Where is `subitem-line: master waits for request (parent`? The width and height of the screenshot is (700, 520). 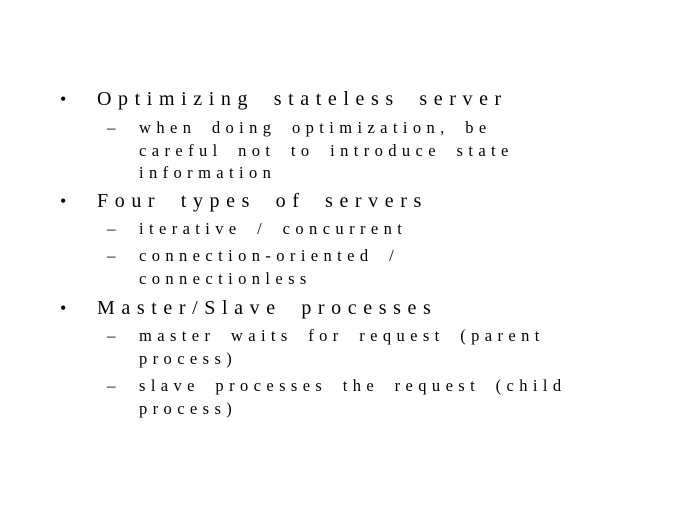 subitem-line: master waits for request (parent is located at coordinates (342, 335).